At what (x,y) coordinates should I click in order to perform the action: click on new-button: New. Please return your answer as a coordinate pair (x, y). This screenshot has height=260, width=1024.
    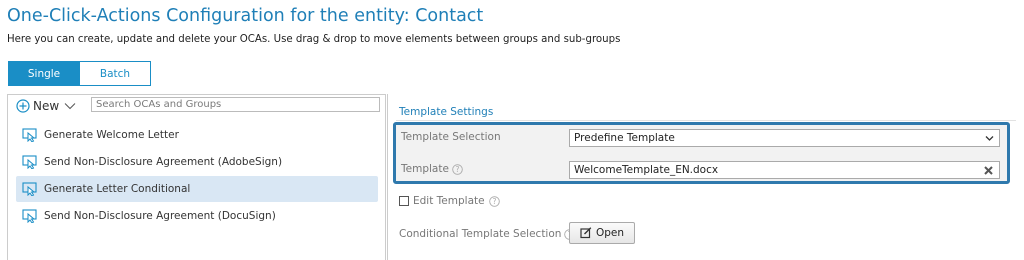
    Looking at the image, I should click on (46, 106).